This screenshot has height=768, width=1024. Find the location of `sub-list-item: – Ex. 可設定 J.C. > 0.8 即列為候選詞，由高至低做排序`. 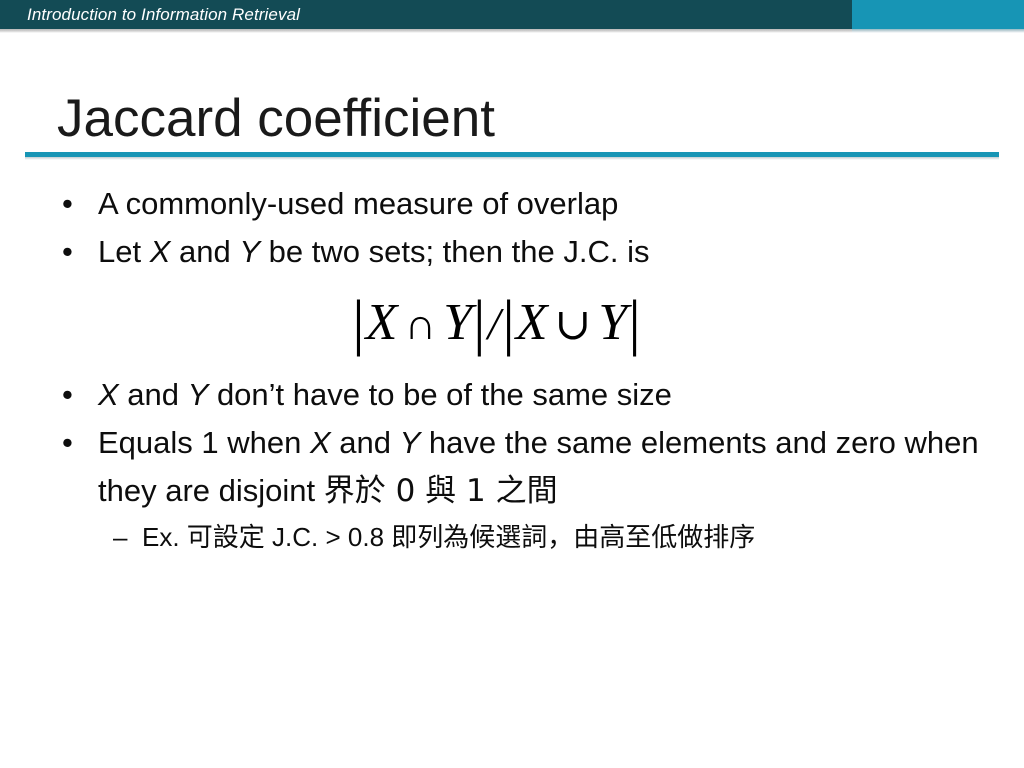

sub-list-item: – Ex. 可設定 J.C. > 0.8 即列為候選詞，由高至低做排序 is located at coordinates (512, 537).